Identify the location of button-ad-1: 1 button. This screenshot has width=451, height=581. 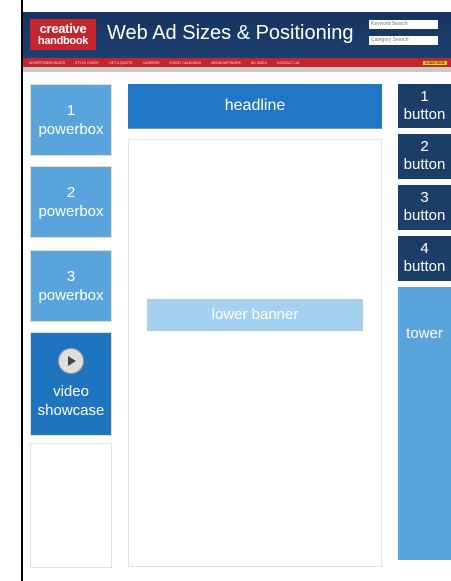
(424, 106).